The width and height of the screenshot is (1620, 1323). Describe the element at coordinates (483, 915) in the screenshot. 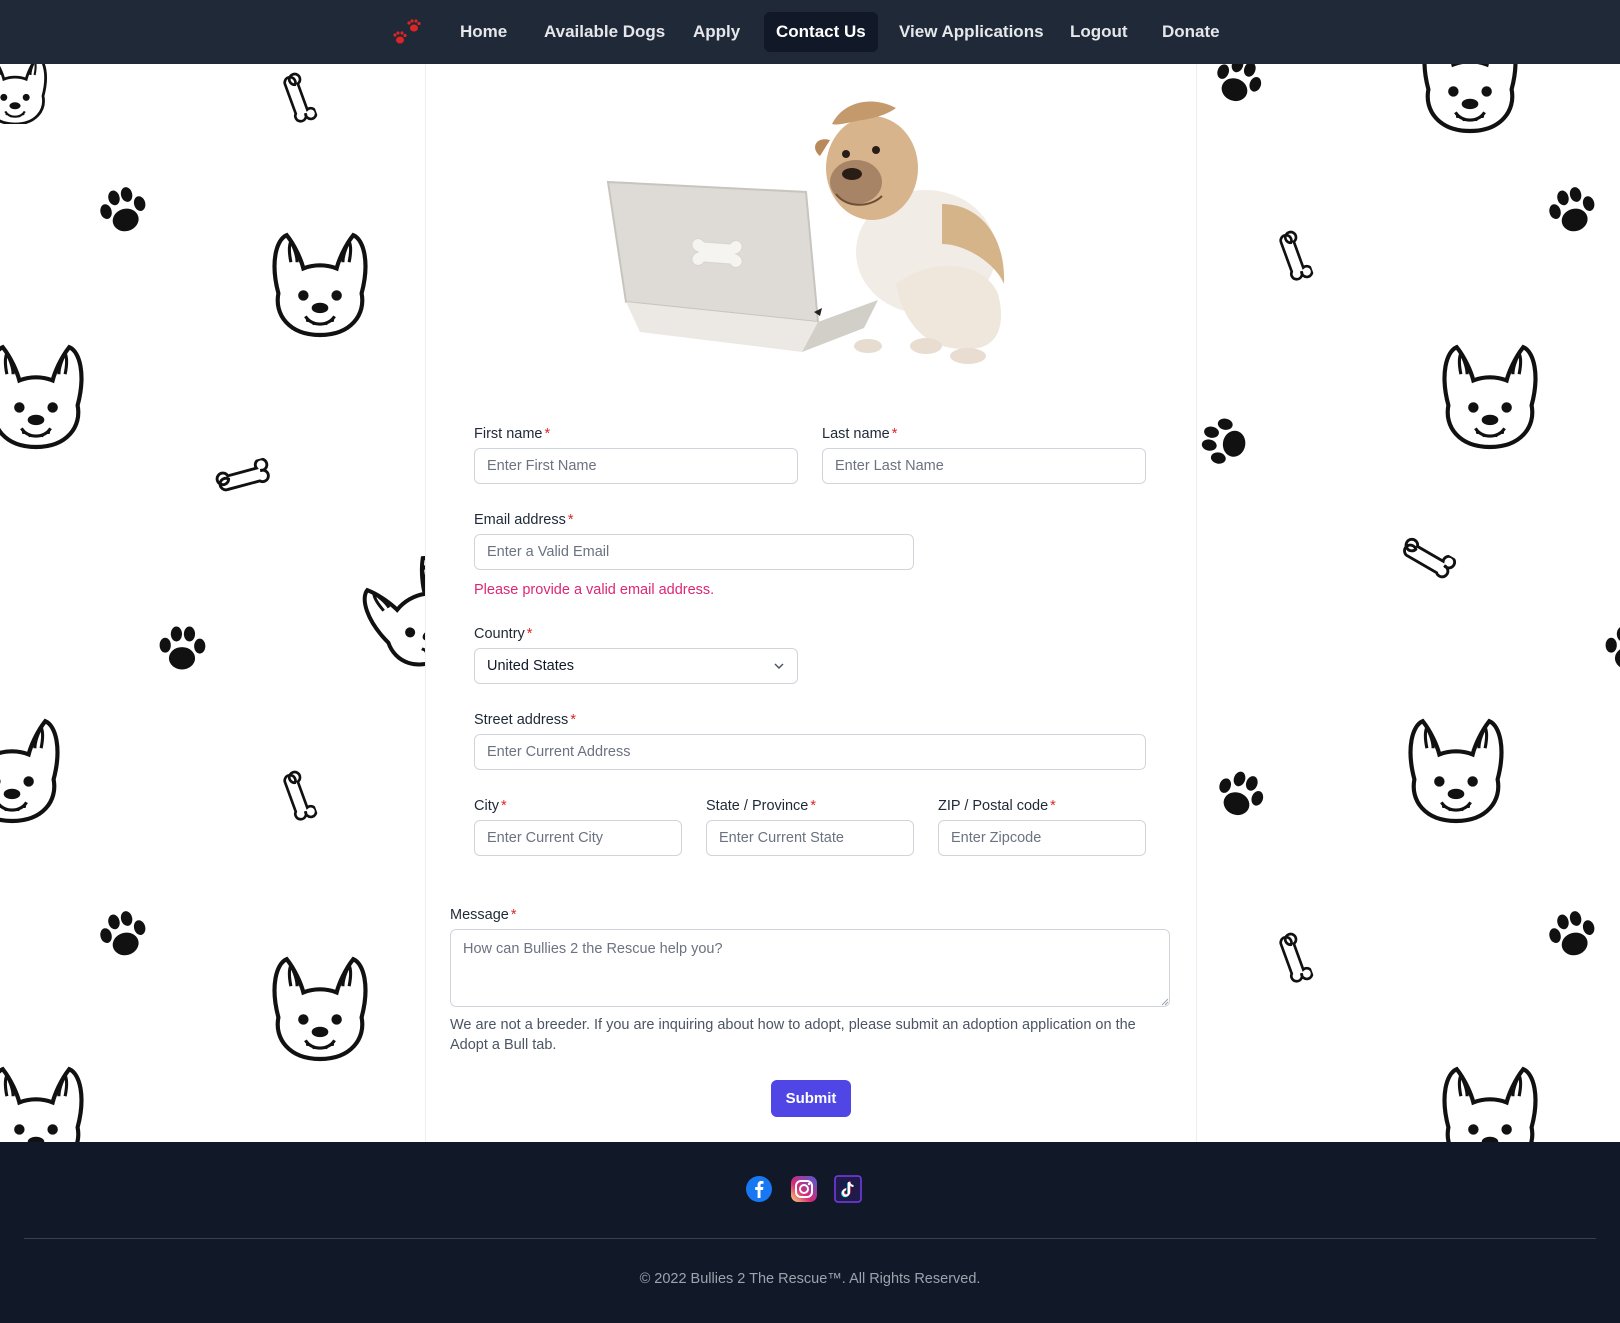

I see `message-label: Message *` at that location.